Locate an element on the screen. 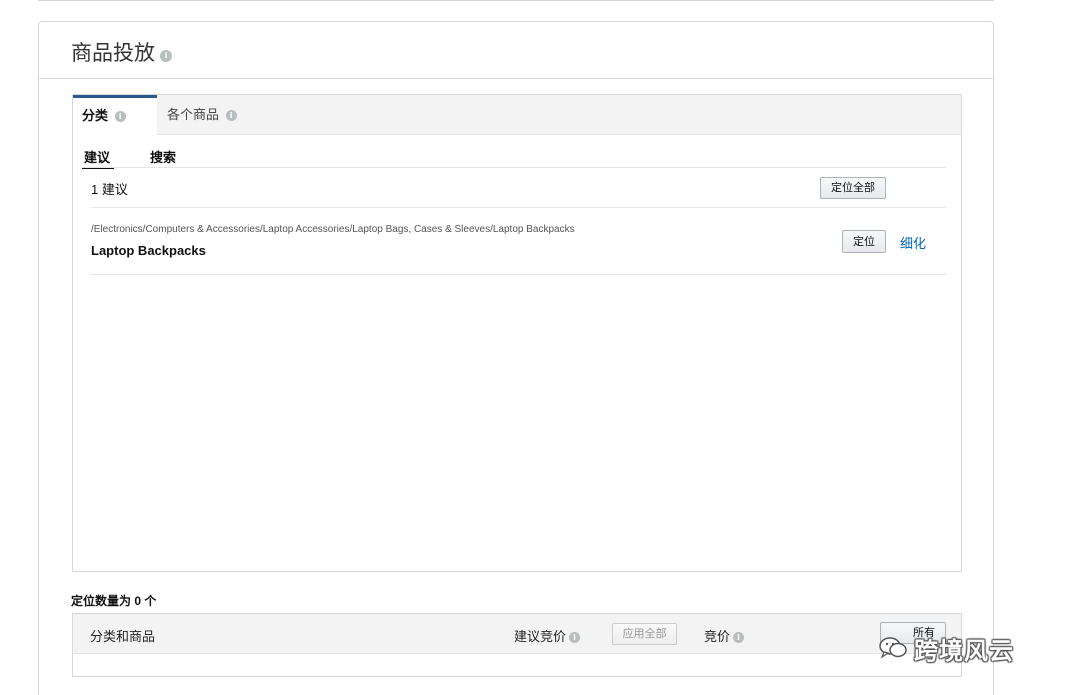 The image size is (1080, 695). targets-table: 分类和商品 建议竞价 i 应用全部 竞价 i 所有 is located at coordinates (517, 645).